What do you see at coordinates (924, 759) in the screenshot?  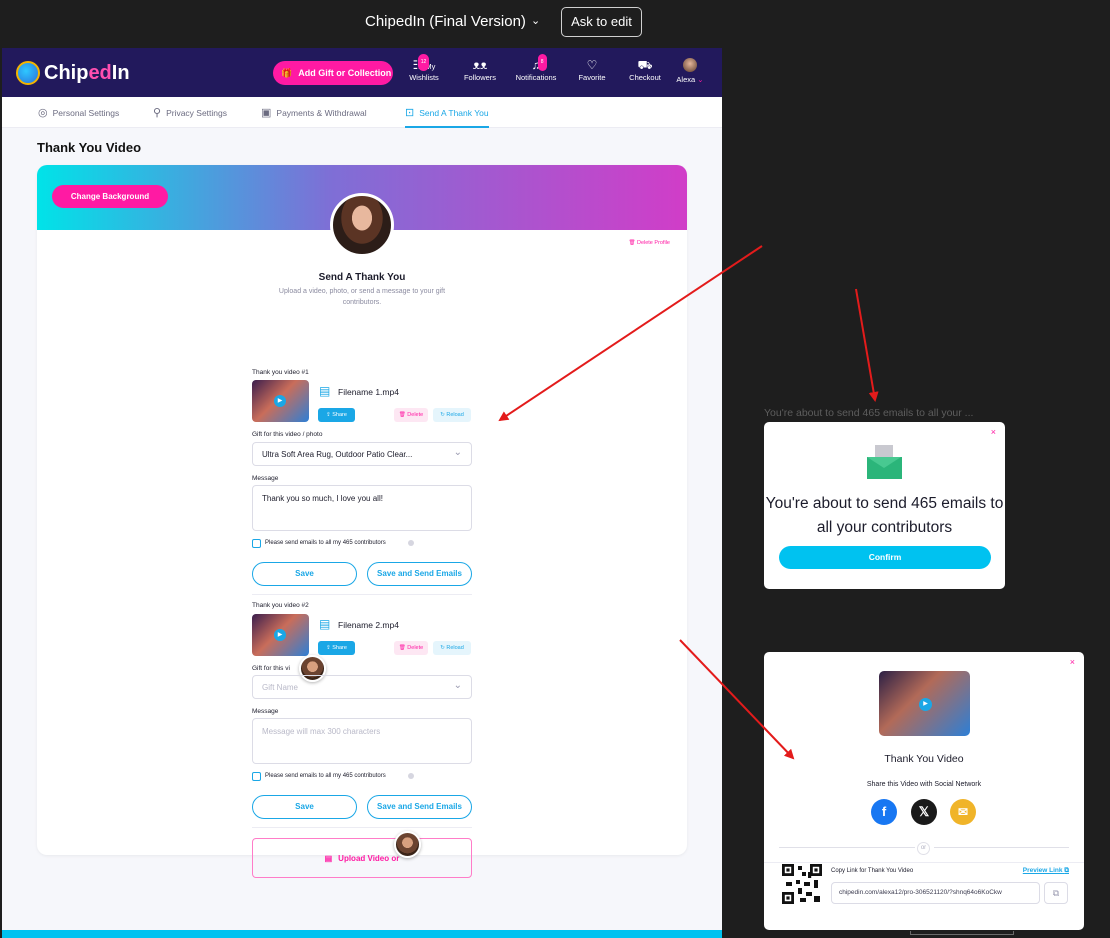 I see `share-modal-title: Thank You Video` at bounding box center [924, 759].